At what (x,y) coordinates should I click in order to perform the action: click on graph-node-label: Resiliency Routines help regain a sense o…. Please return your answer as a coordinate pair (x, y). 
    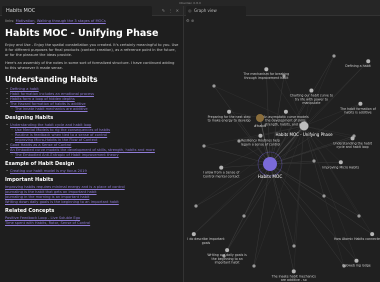
    Looking at the image, I should click on (261, 143).